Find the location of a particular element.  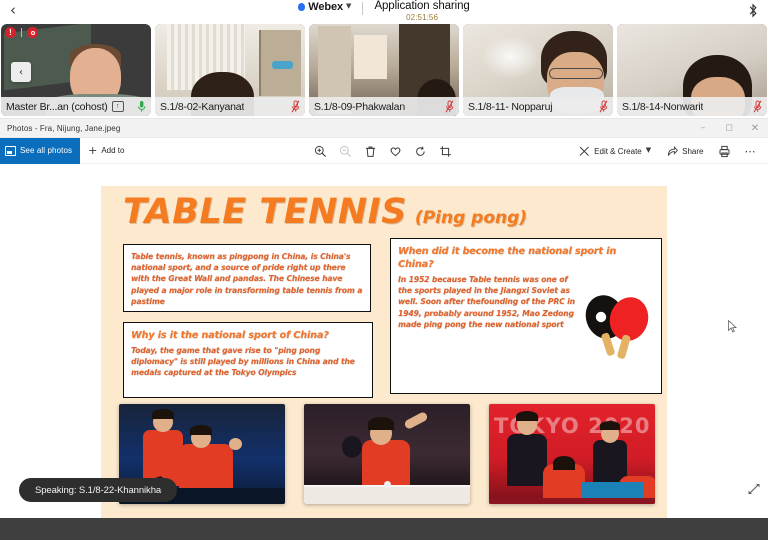

participant-name: S.1/8-14-Nonwarit is located at coordinates (663, 106).